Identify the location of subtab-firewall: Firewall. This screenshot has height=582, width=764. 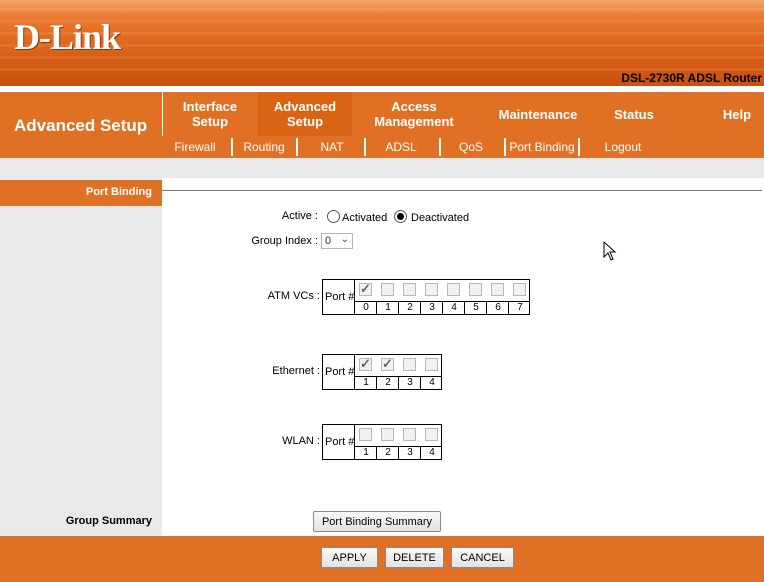
(195, 147).